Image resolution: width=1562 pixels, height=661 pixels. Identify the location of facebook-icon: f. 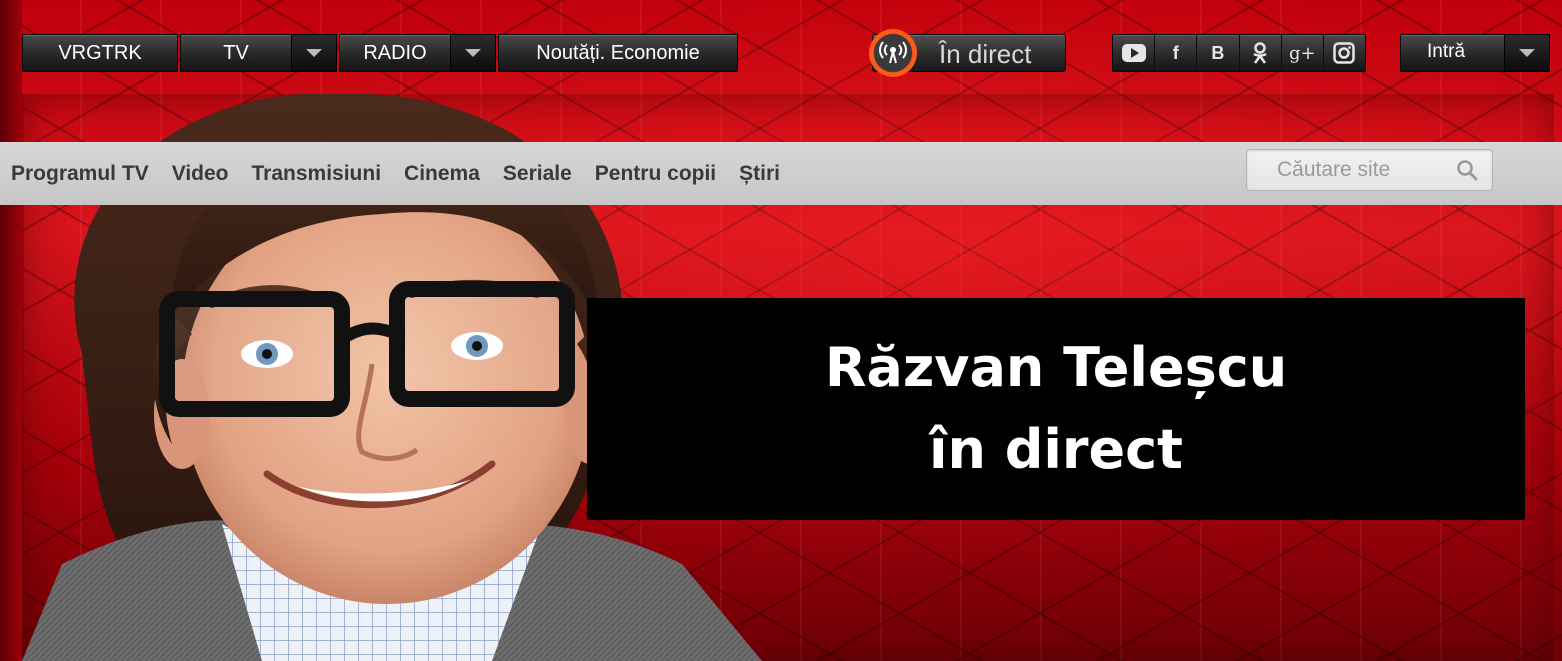
(1176, 53).